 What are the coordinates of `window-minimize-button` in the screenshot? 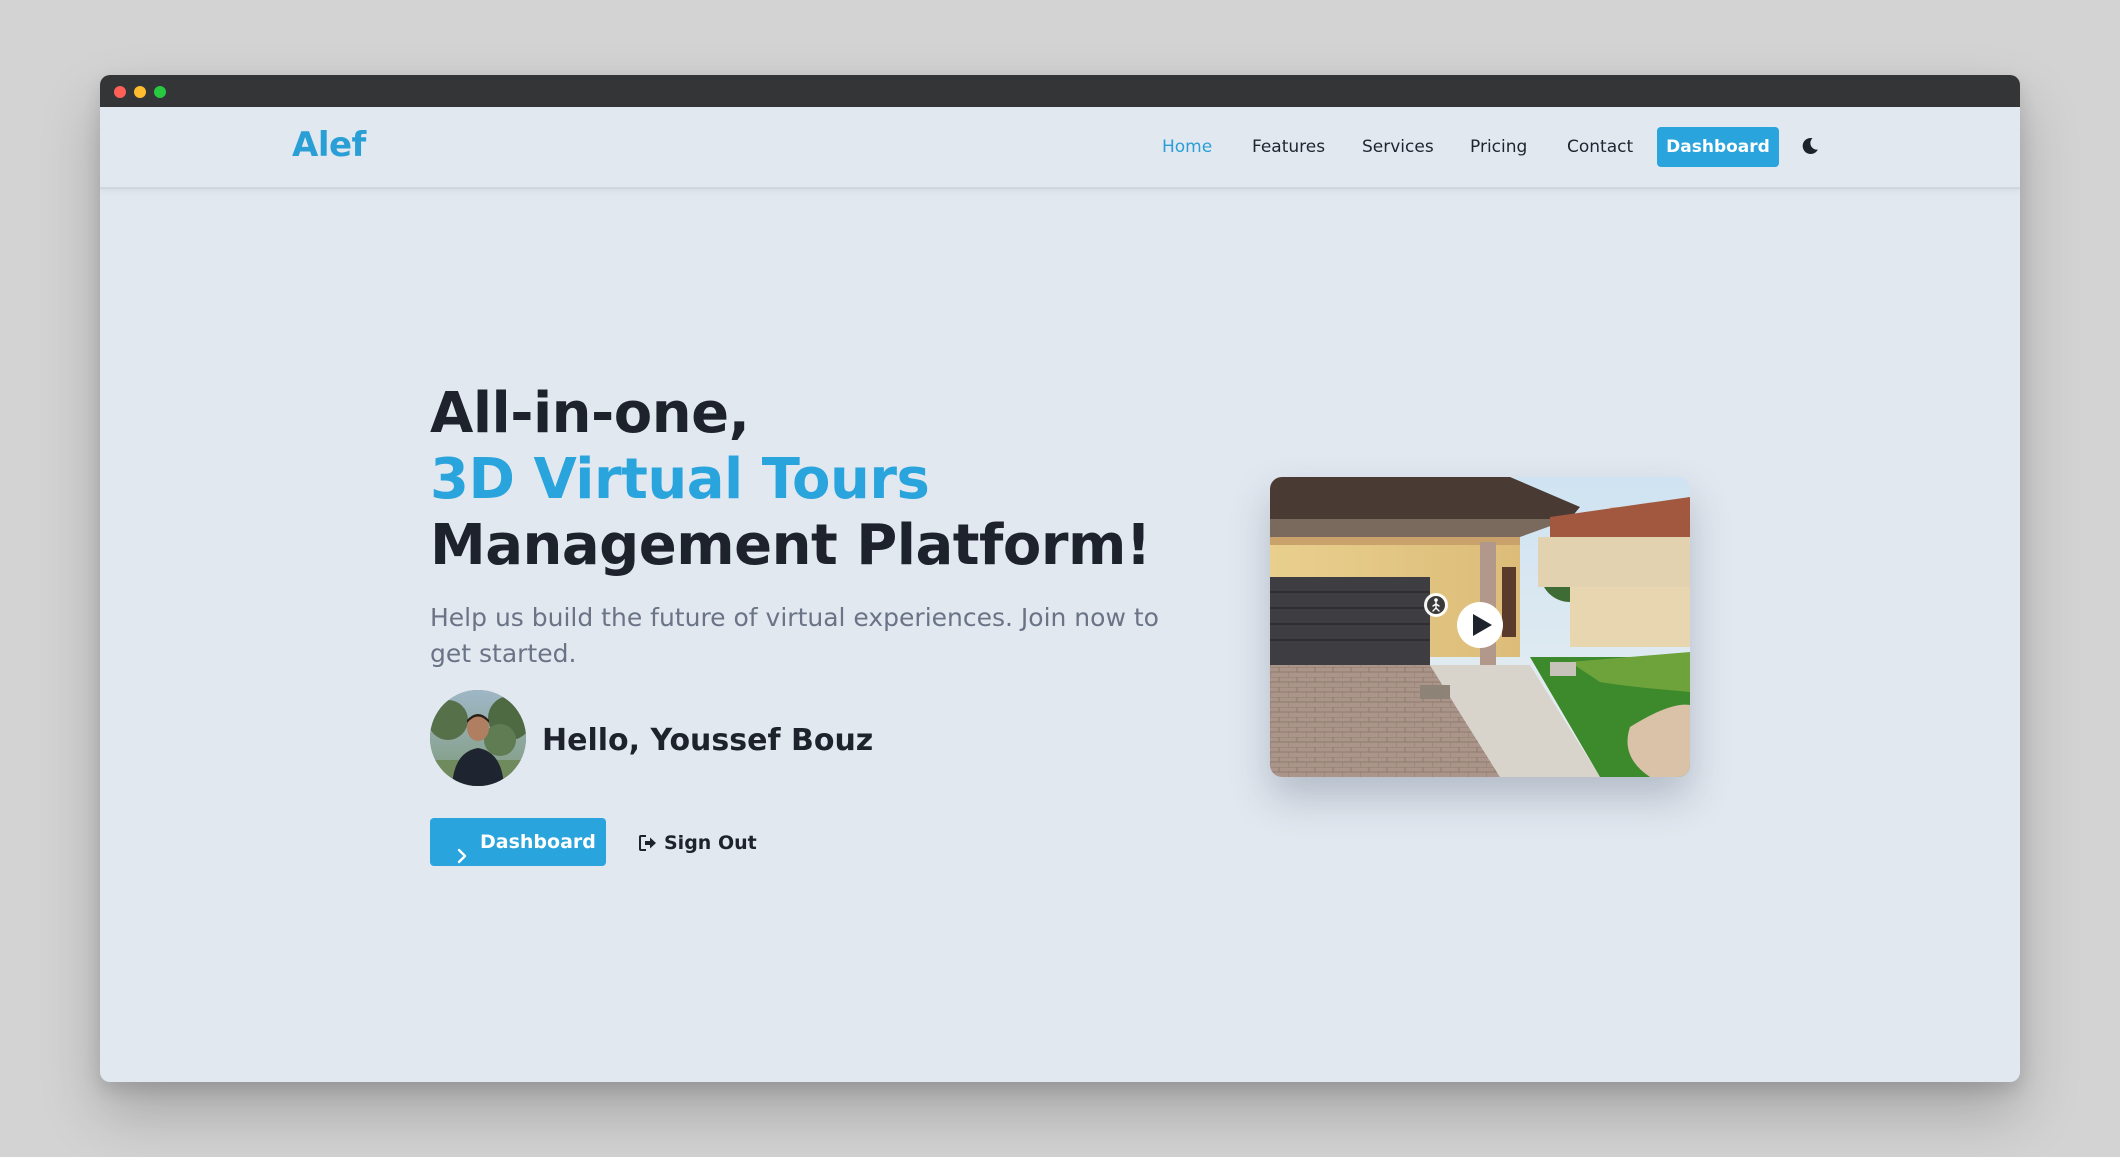 It's located at (140, 92).